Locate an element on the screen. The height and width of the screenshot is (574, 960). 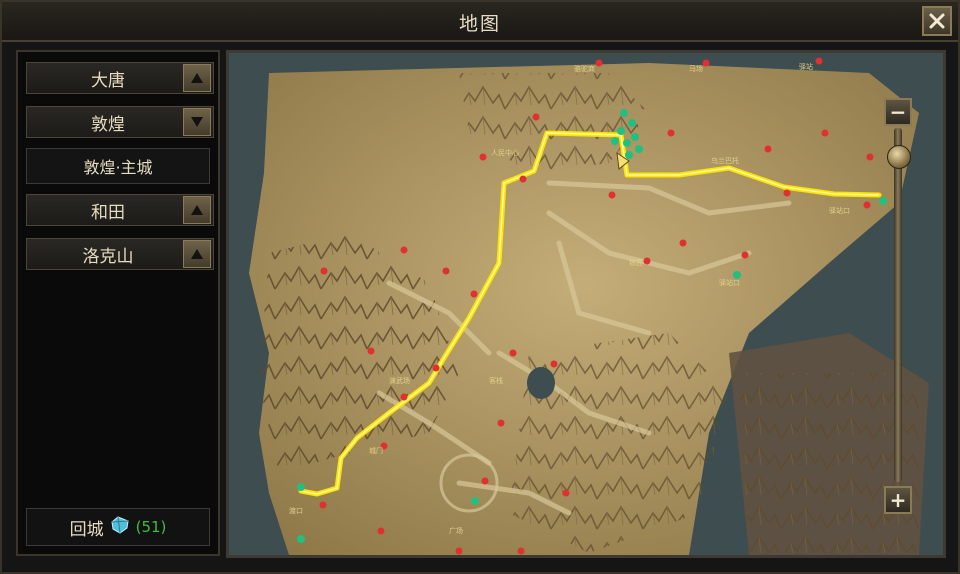
region-luokeshan: 洛克山 is located at coordinates (120, 254).